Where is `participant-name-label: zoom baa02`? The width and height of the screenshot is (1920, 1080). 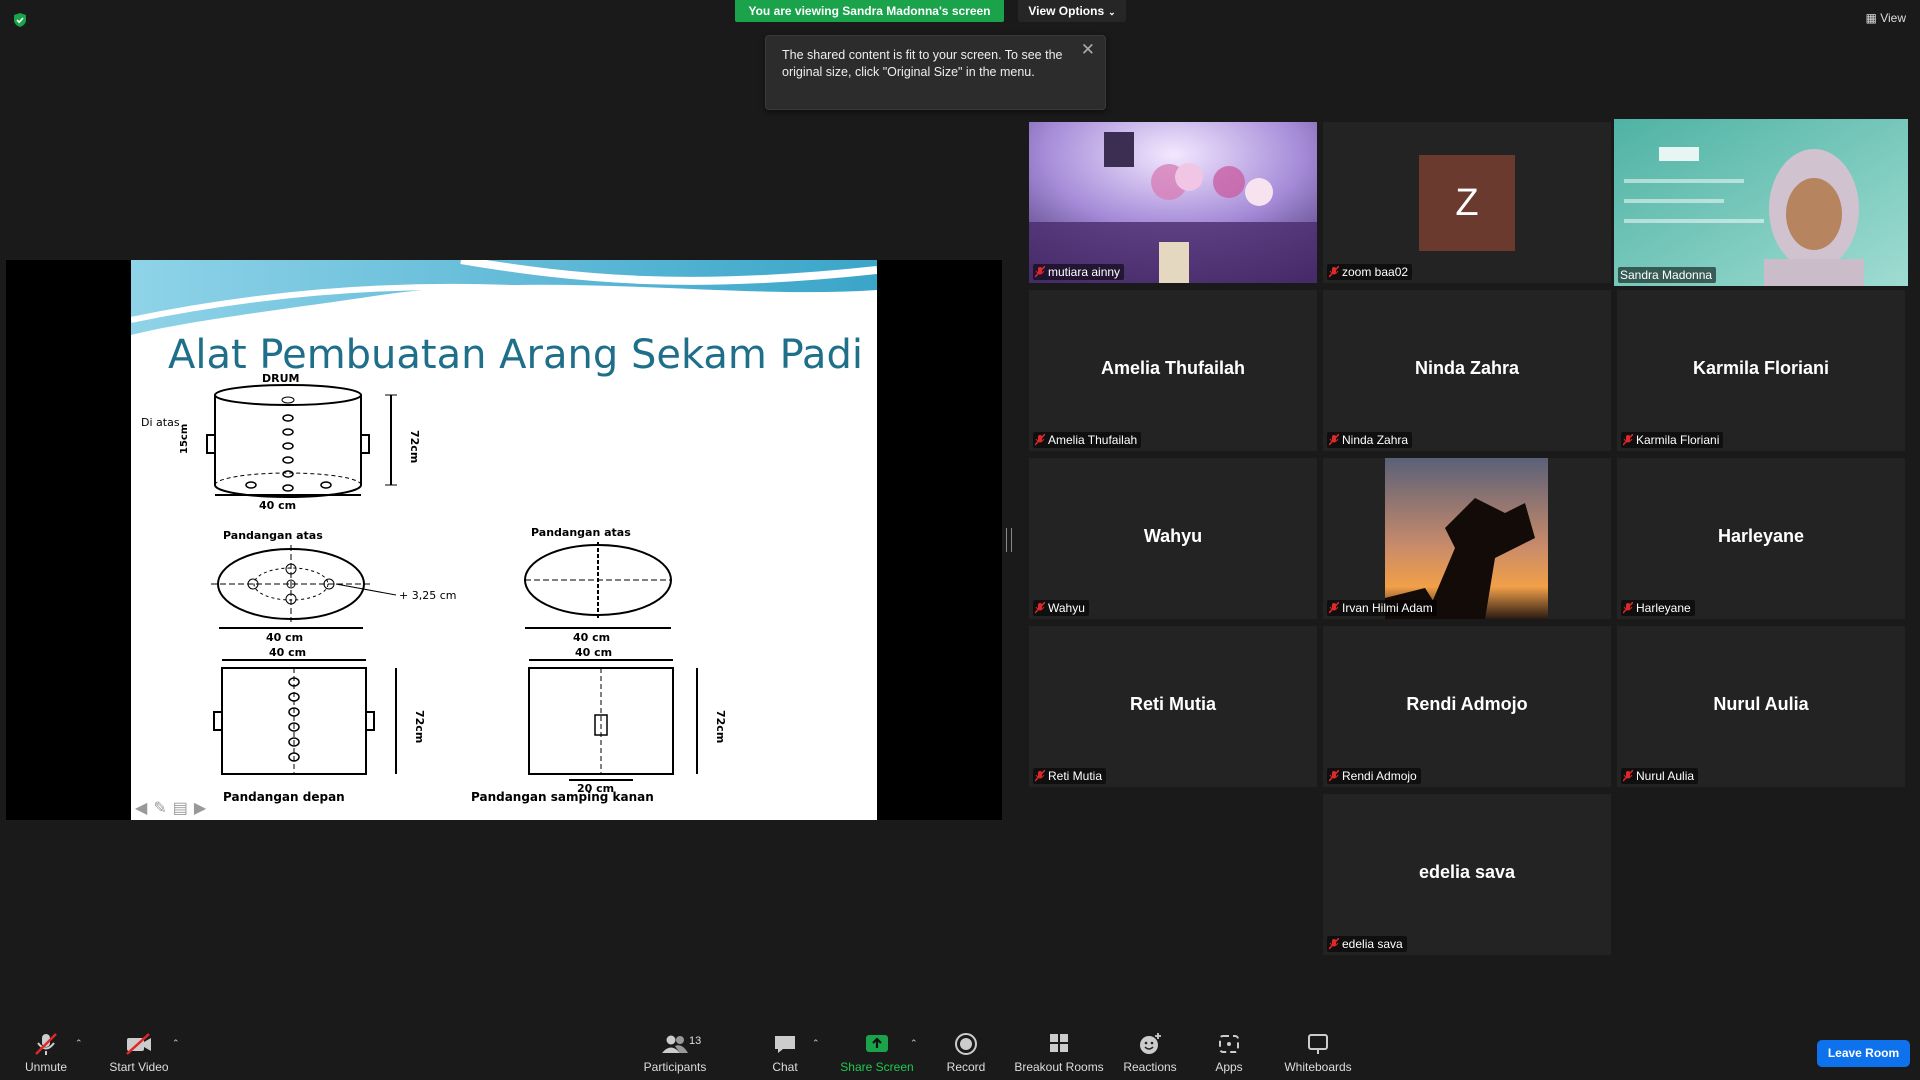
participant-name-label: zoom baa02 is located at coordinates (1370, 272).